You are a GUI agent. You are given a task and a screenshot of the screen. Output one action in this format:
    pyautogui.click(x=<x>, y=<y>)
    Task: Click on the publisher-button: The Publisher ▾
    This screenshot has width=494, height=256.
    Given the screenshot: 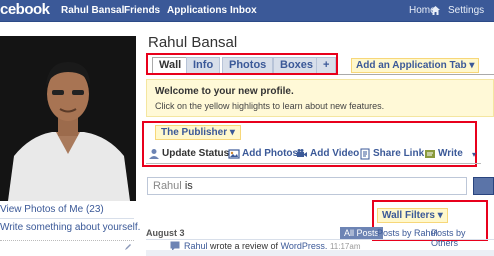 What is the action you would take?
    pyautogui.click(x=198, y=132)
    